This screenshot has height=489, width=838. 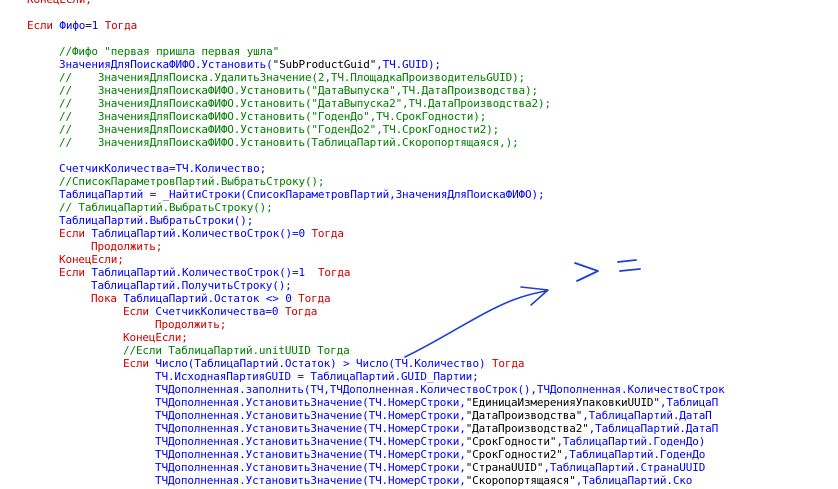 I want to click on code-token: ТаблицаПартий.ВыбратьСтроки();, so click(x=156, y=220).